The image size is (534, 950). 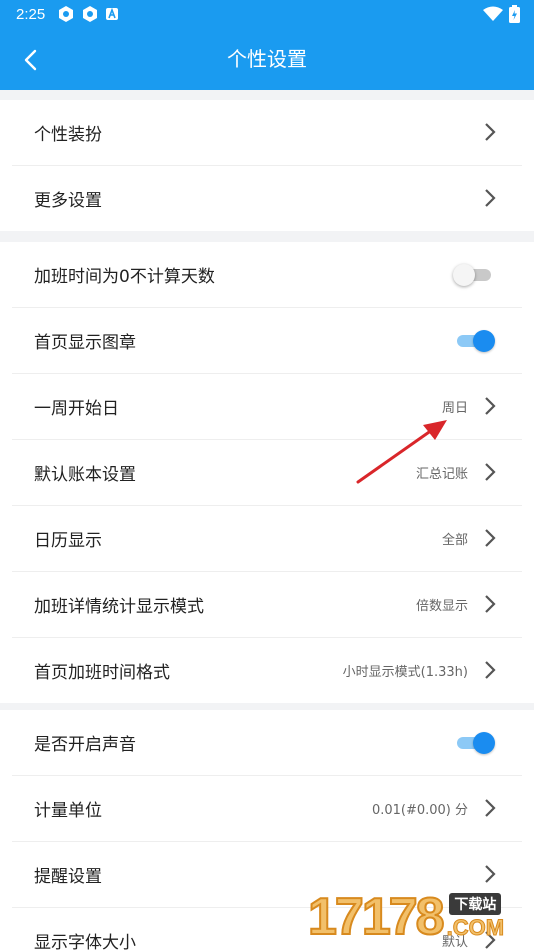 I want to click on wifi-icon, so click(x=493, y=13).